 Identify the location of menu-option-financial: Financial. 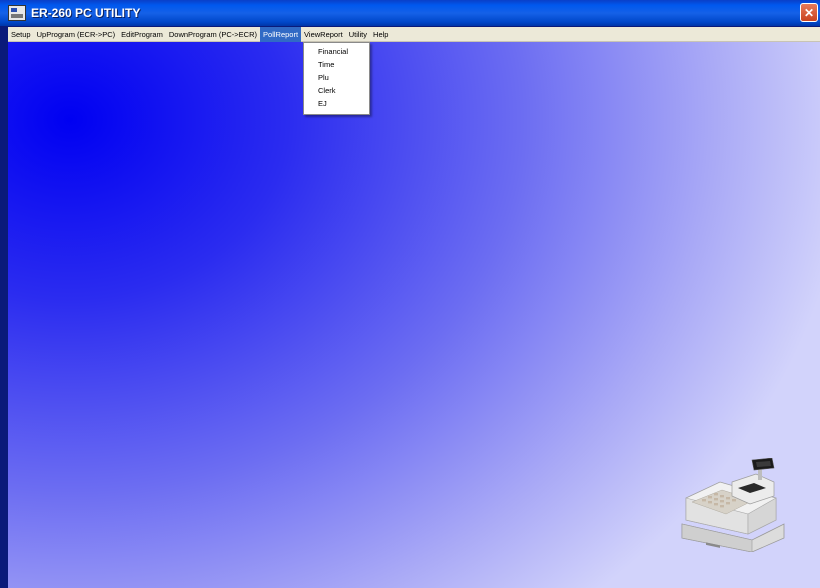
(336, 51).